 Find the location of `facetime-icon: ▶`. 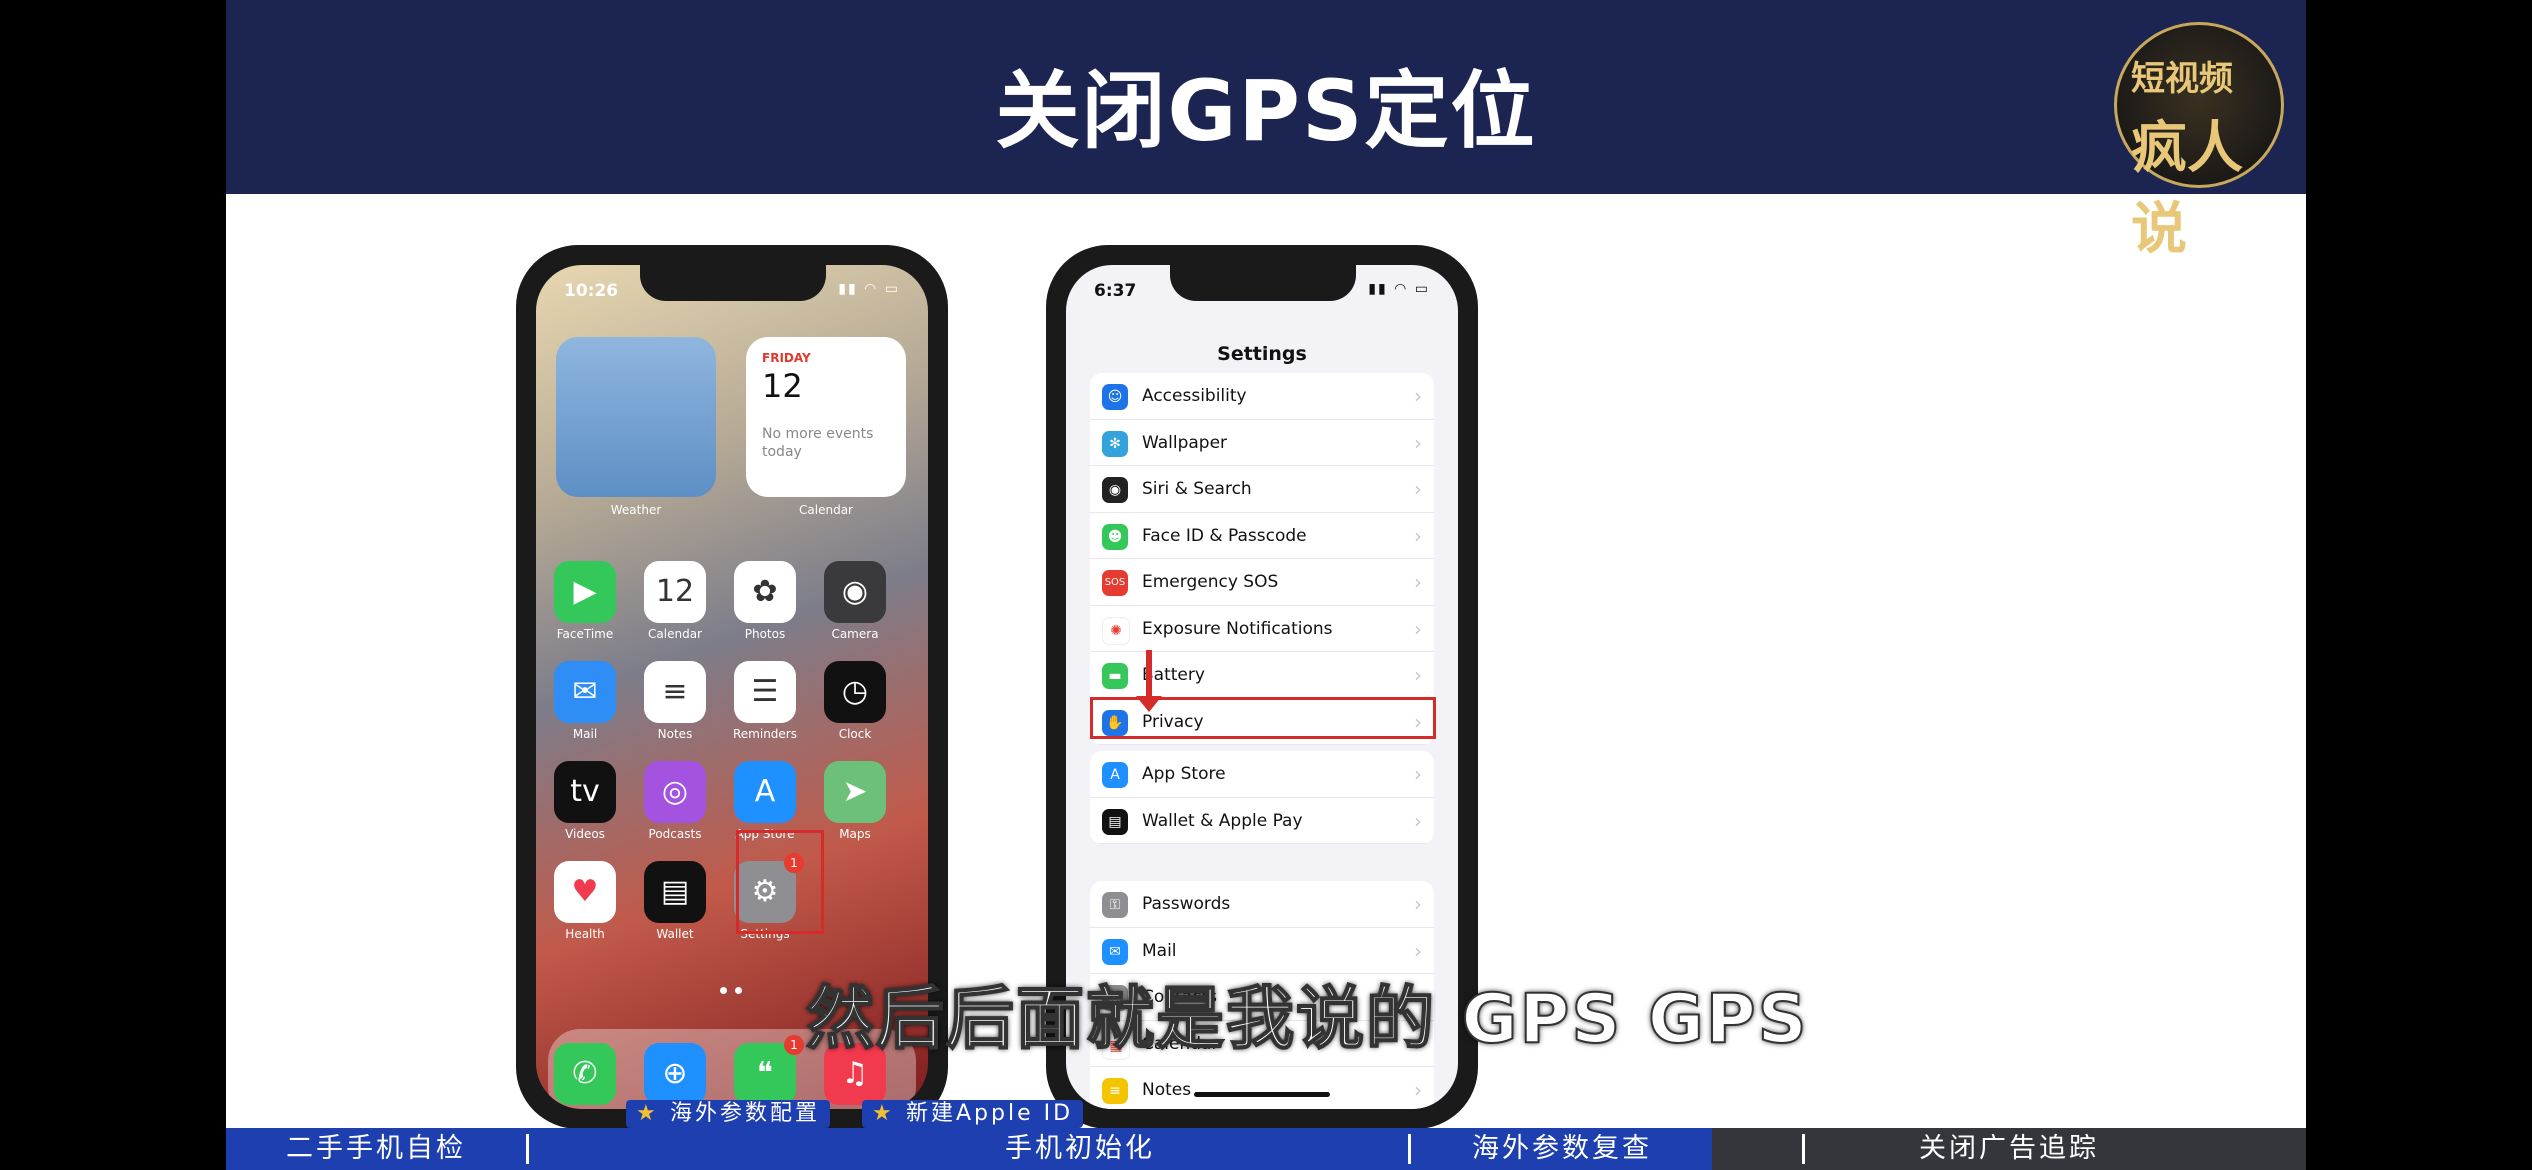

facetime-icon: ▶ is located at coordinates (585, 591).